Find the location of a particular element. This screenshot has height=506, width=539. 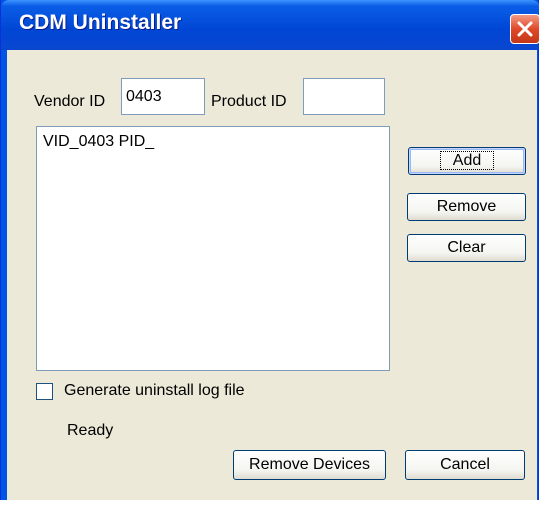

log-checkbox is located at coordinates (44, 391).